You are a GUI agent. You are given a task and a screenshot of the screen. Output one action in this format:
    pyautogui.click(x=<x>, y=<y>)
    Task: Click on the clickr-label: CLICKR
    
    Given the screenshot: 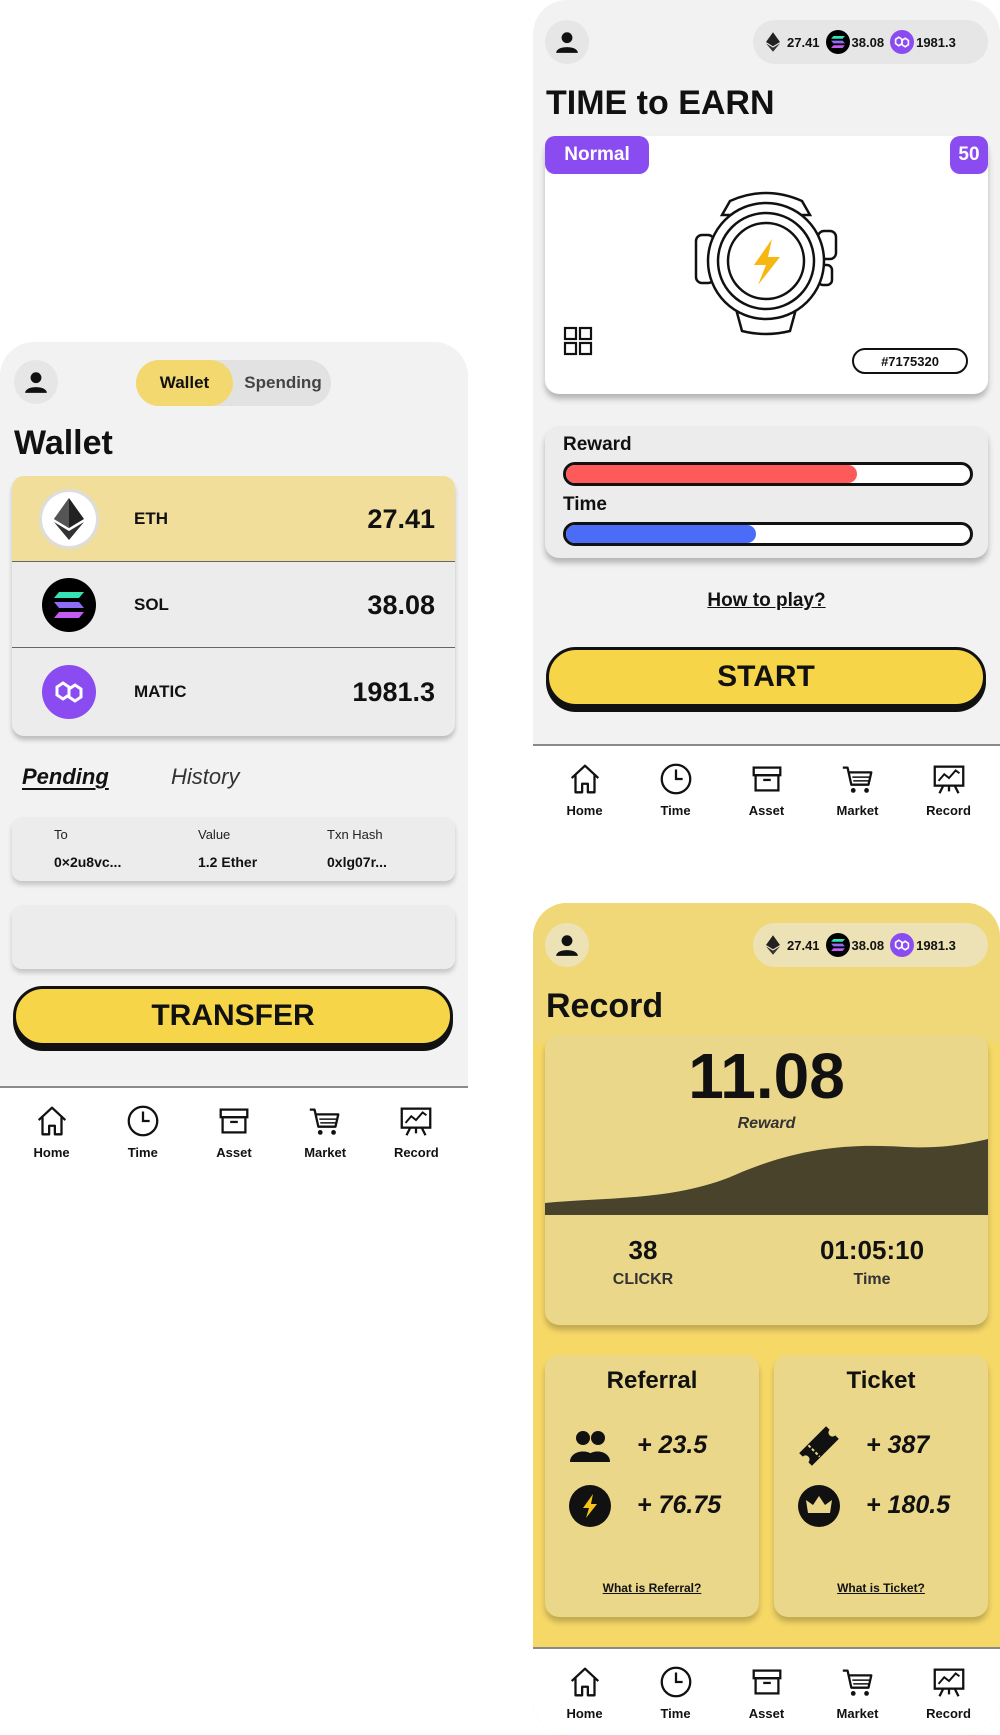 What is the action you would take?
    pyautogui.click(x=643, y=1279)
    